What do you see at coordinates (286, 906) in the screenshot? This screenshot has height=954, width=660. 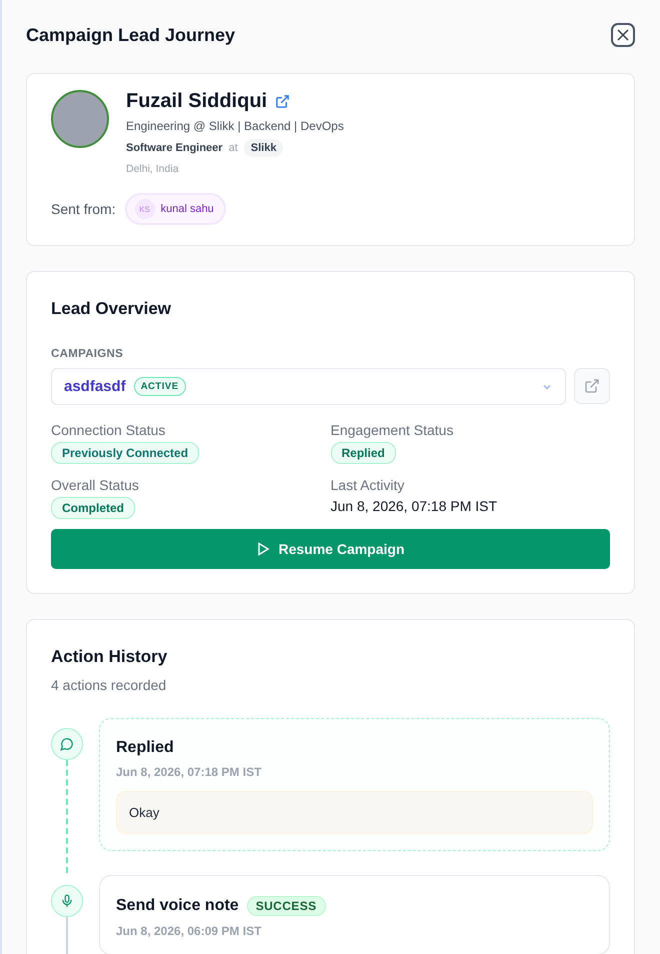 I see `status-badge: SUCCESS` at bounding box center [286, 906].